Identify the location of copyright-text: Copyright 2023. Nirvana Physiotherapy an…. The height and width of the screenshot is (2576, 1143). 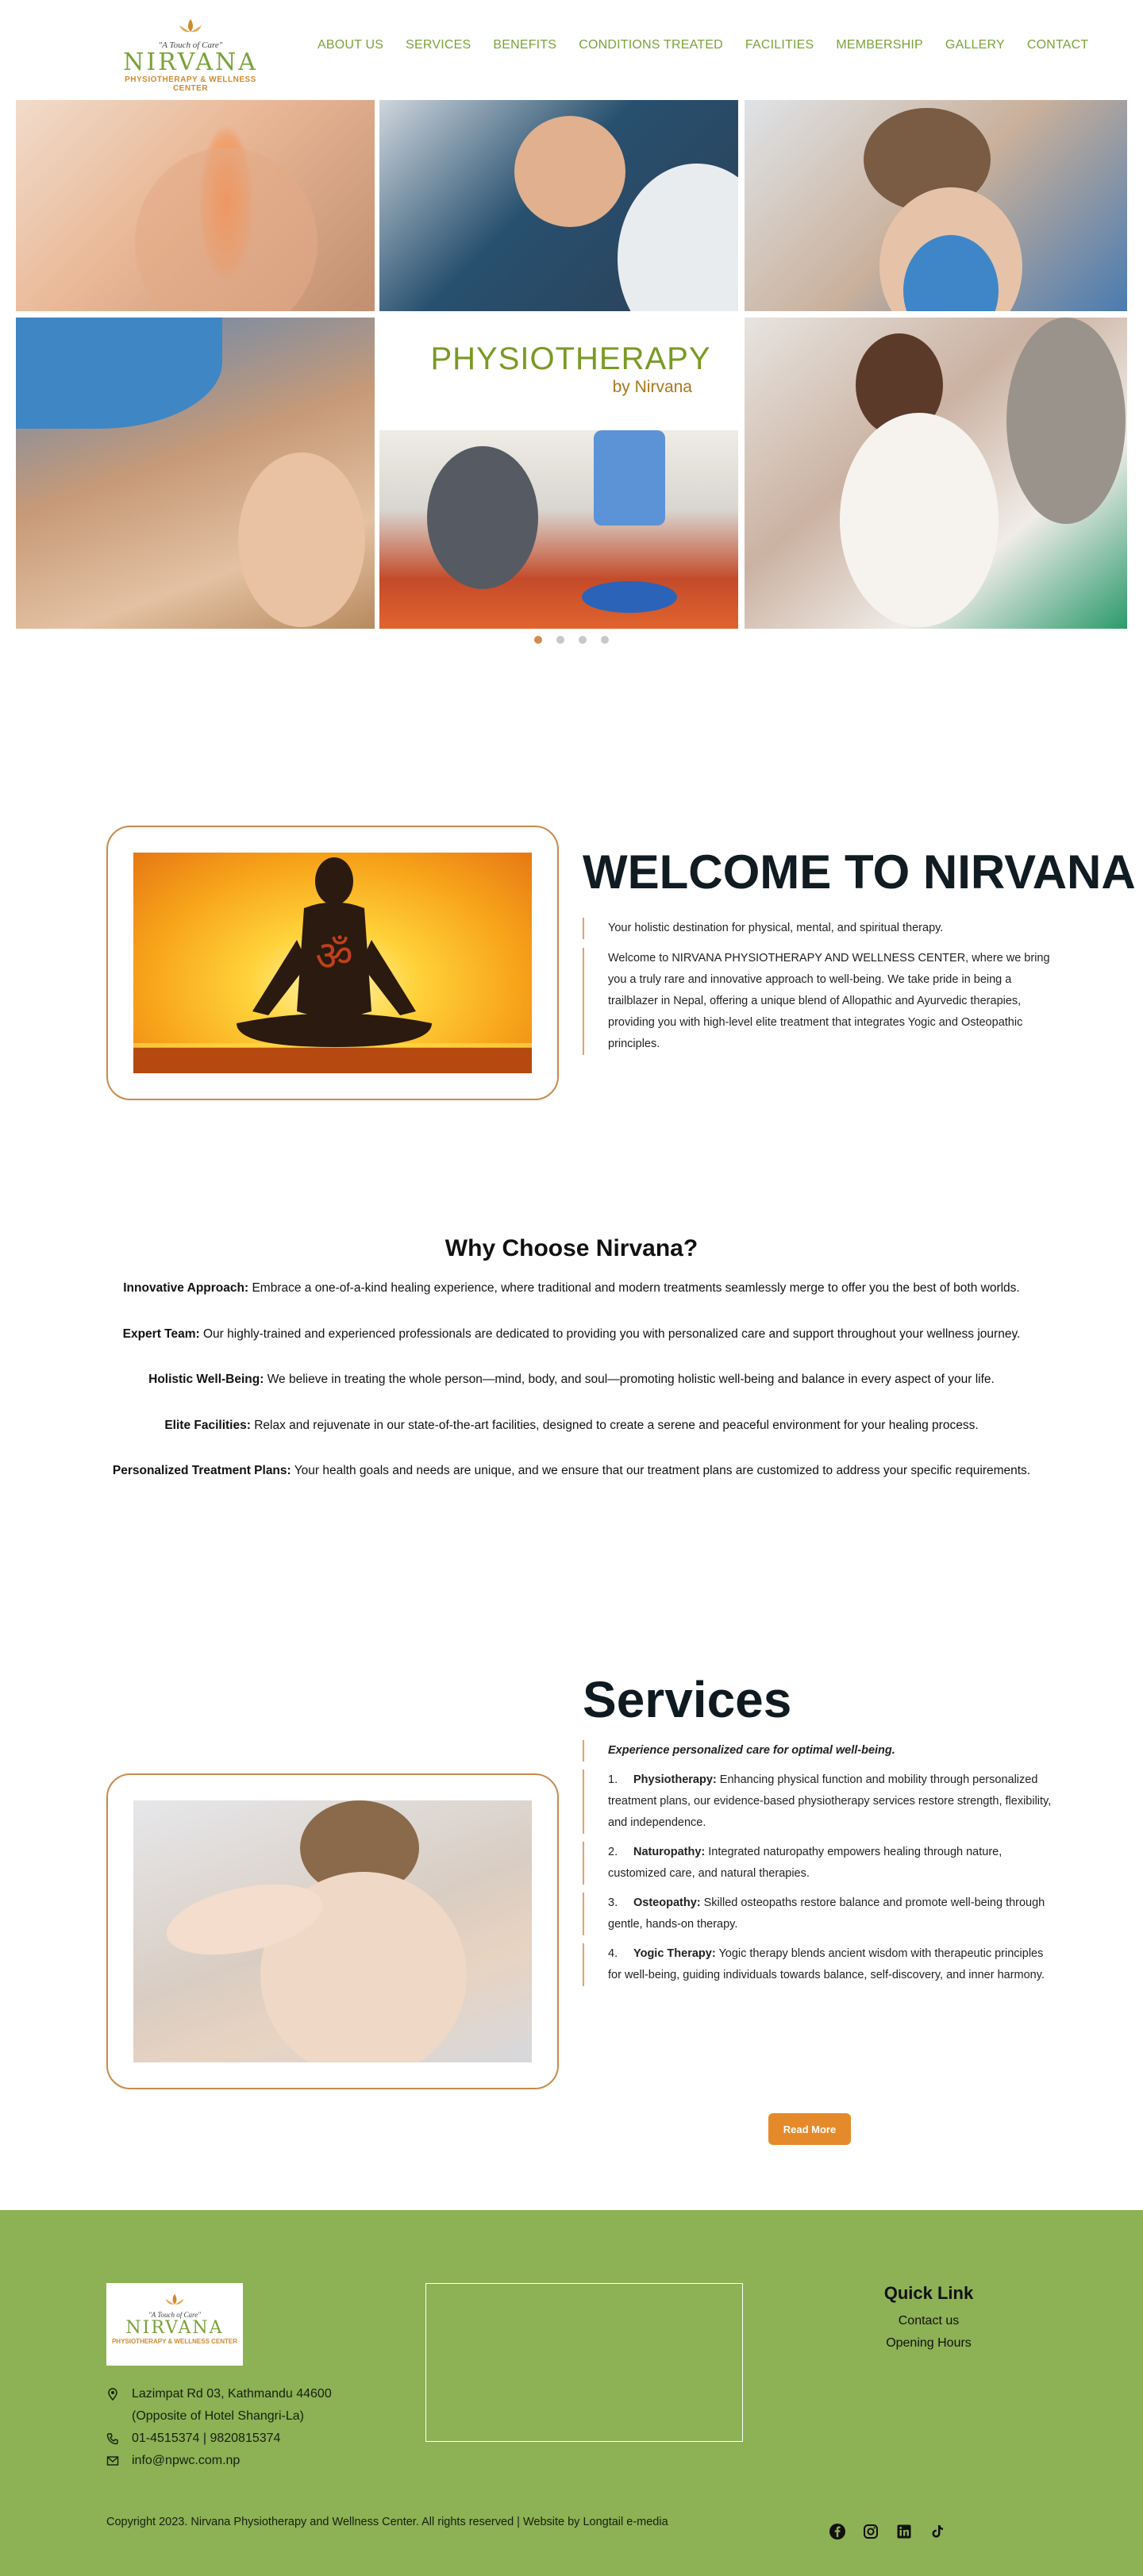
(387, 2522).